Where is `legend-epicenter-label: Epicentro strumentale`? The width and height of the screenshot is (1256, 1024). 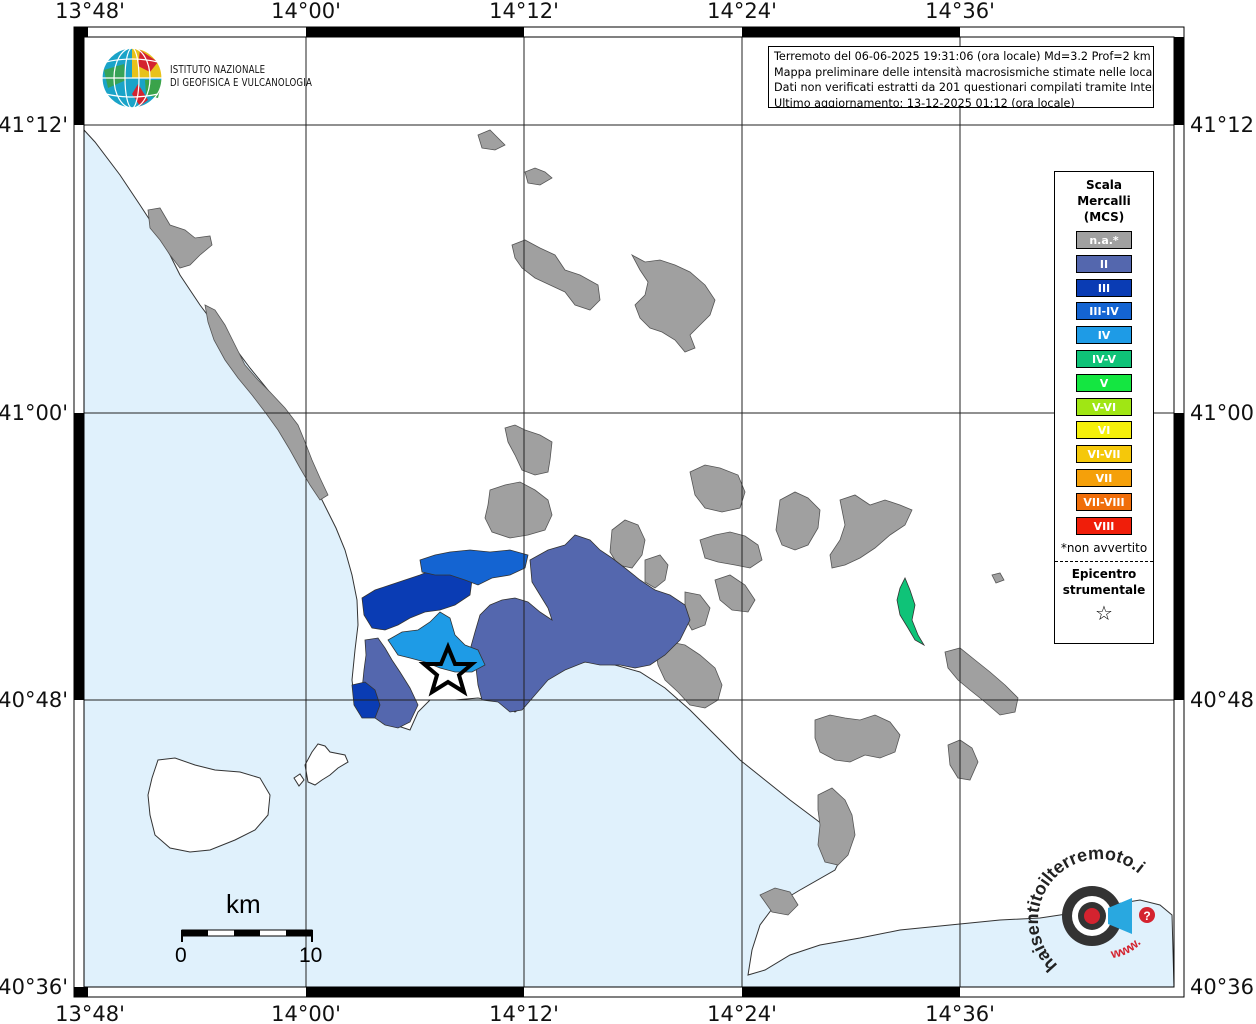 legend-epicenter-label: Epicentro strumentale is located at coordinates (1104, 582).